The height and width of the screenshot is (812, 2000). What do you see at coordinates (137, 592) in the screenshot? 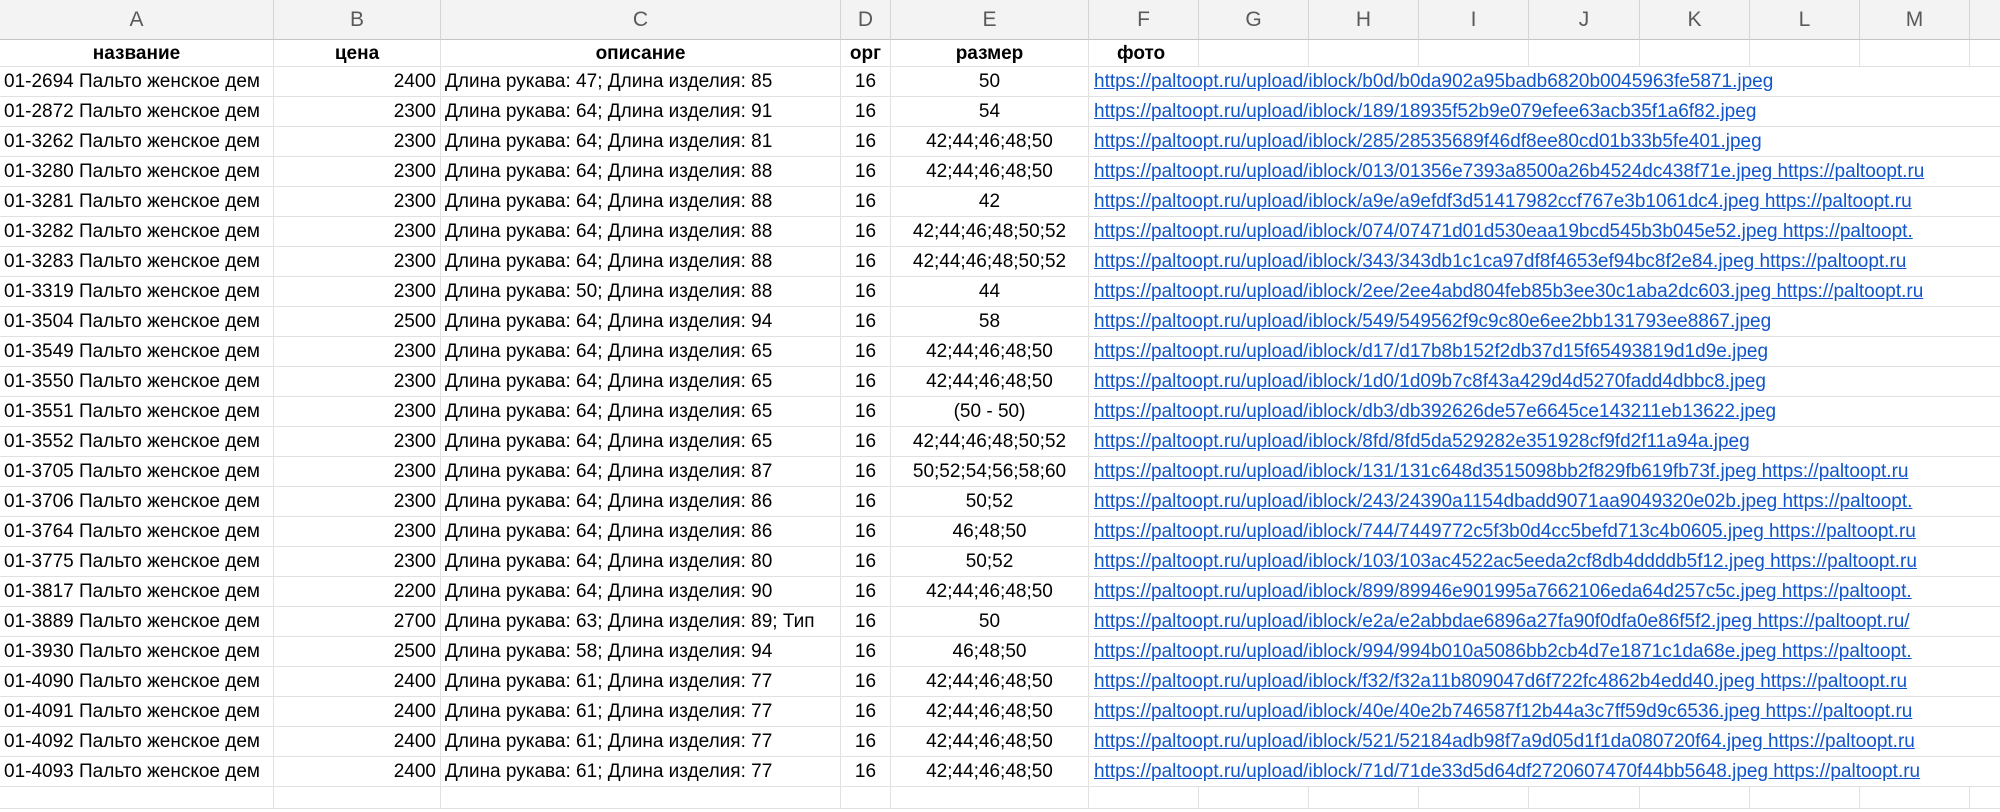
I see `cell-name: 01-3817 Пальто женское дем` at bounding box center [137, 592].